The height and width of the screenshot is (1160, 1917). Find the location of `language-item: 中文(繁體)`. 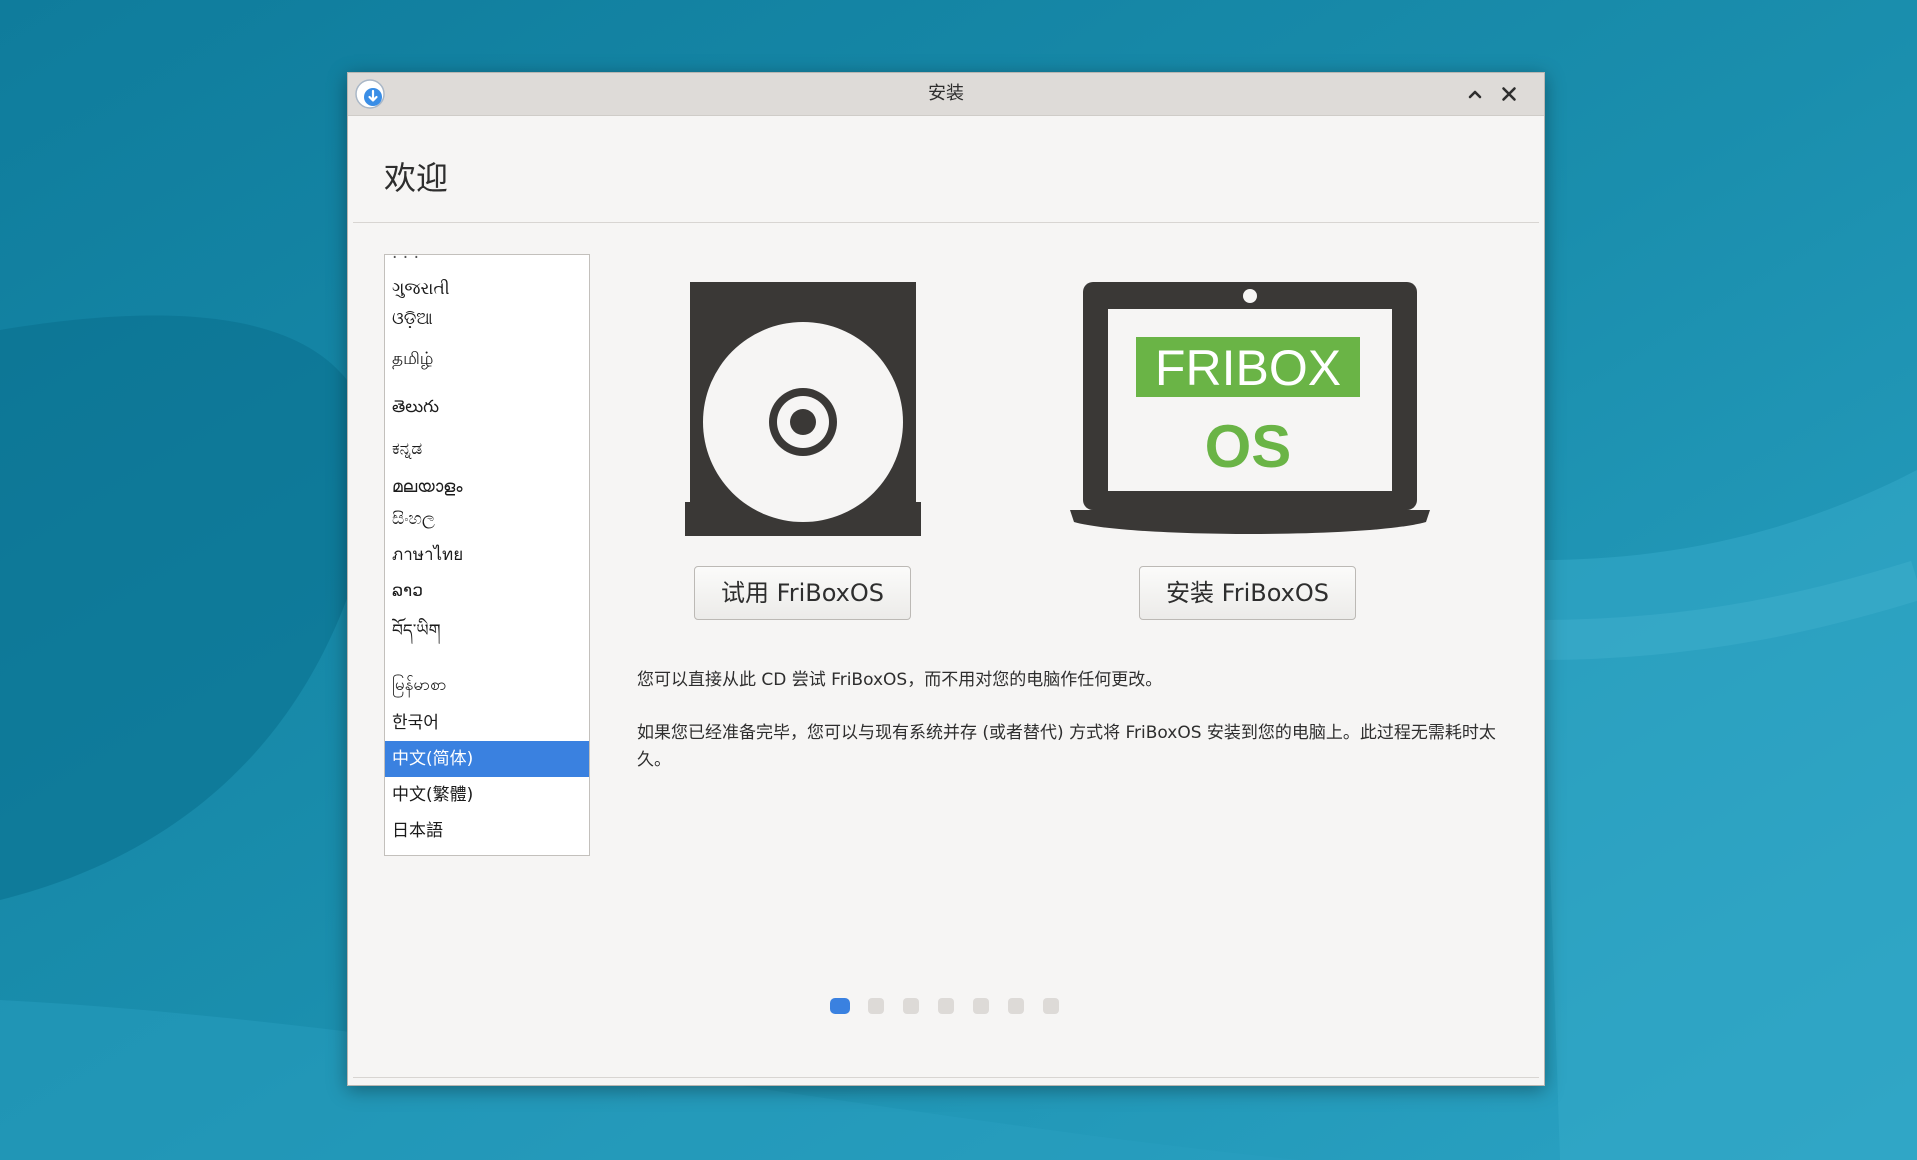

language-item: 中文(繁體) is located at coordinates (487, 795).